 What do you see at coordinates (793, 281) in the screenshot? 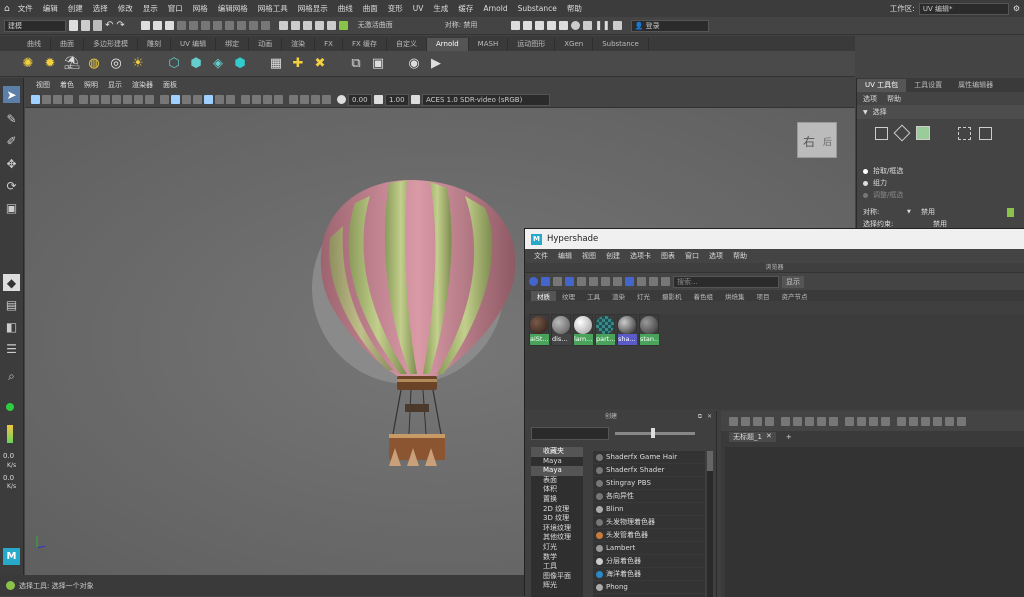
I see `show-button: 显示` at bounding box center [793, 281].